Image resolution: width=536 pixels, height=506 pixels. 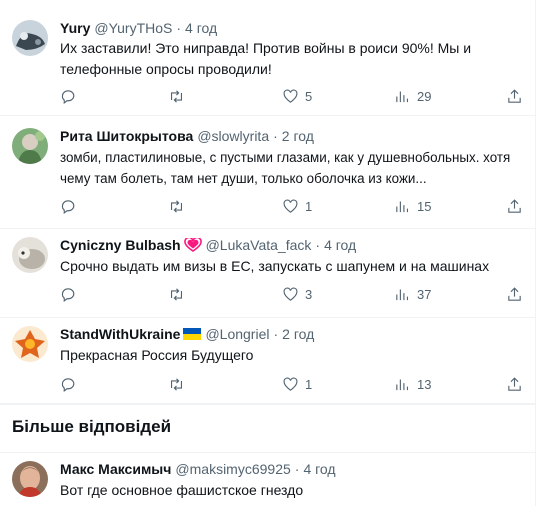 What do you see at coordinates (120, 245) in the screenshot?
I see `display-name: Cyniczny Bulbash` at bounding box center [120, 245].